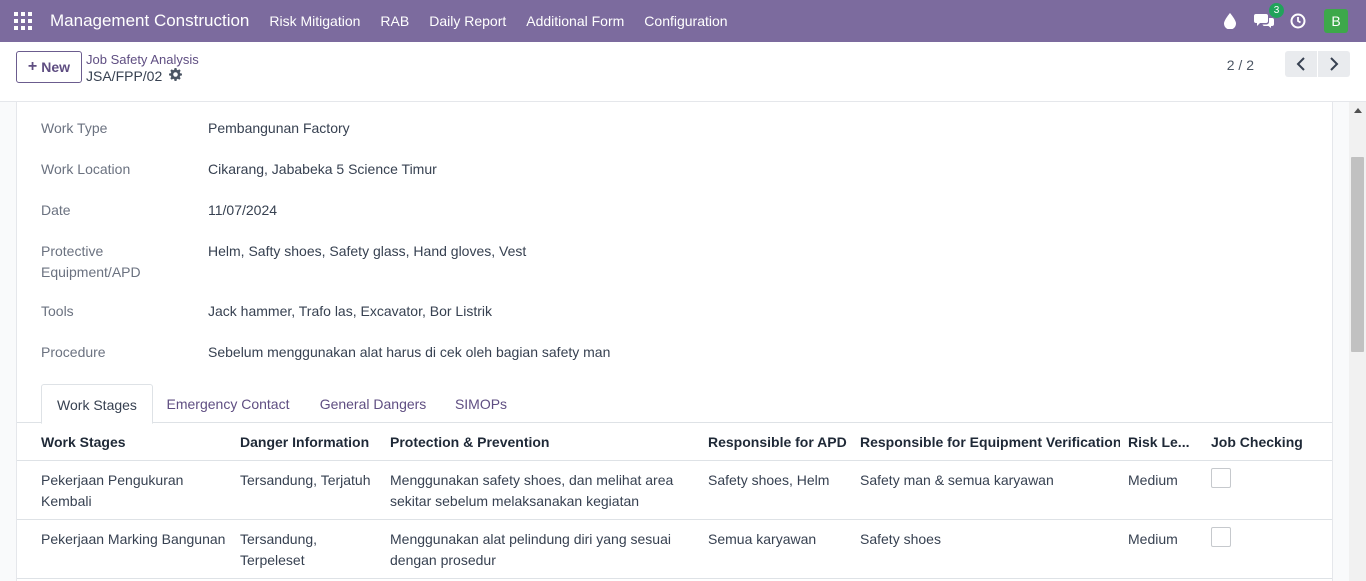 This screenshot has height=581, width=1366. I want to click on user-avatar: B, so click(1336, 21).